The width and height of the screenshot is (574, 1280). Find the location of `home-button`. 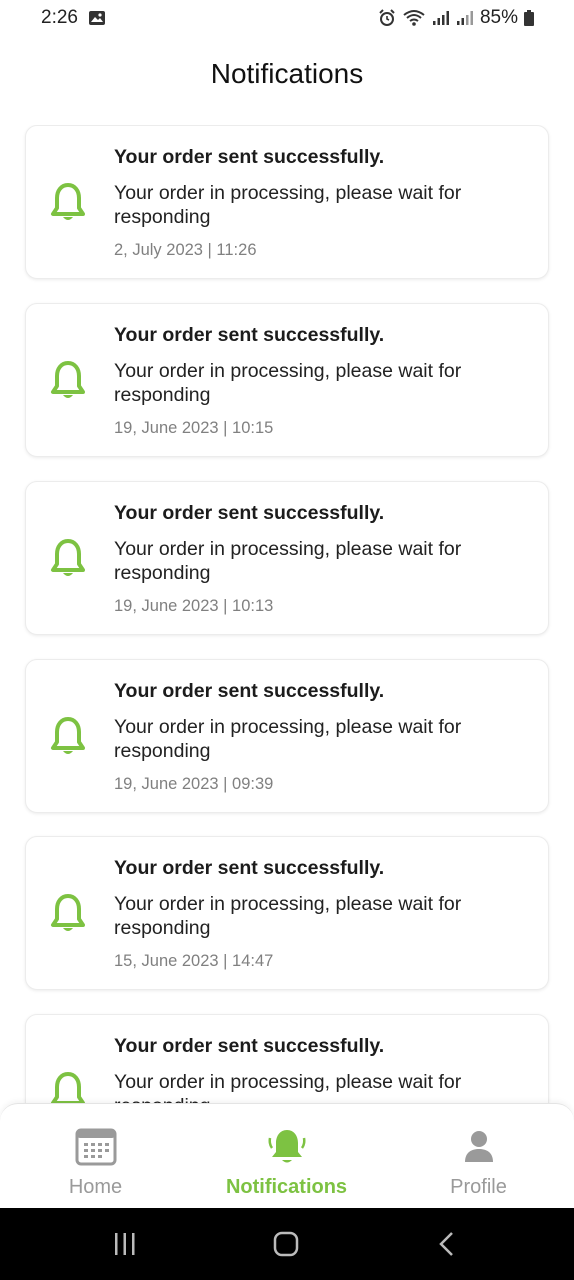

home-button is located at coordinates (287, 1244).